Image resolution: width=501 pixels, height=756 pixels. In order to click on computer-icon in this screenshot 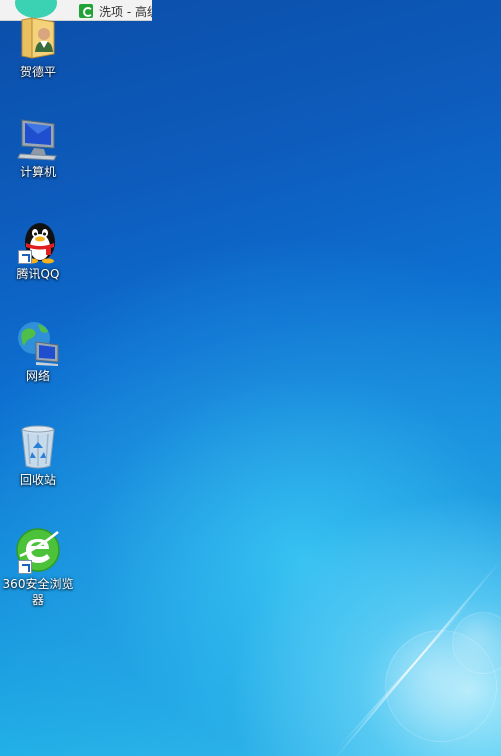, I will do `click(38, 138)`.